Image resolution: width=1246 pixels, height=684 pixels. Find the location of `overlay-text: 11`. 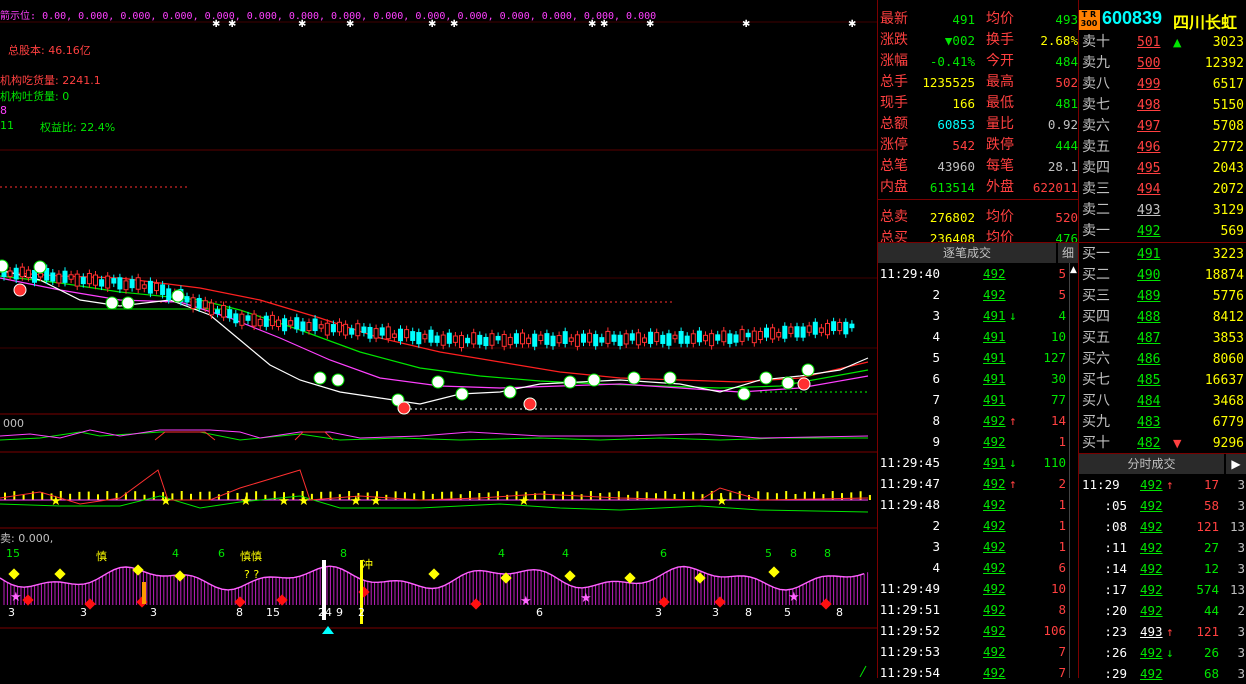

overlay-text: 11 is located at coordinates (7, 125).